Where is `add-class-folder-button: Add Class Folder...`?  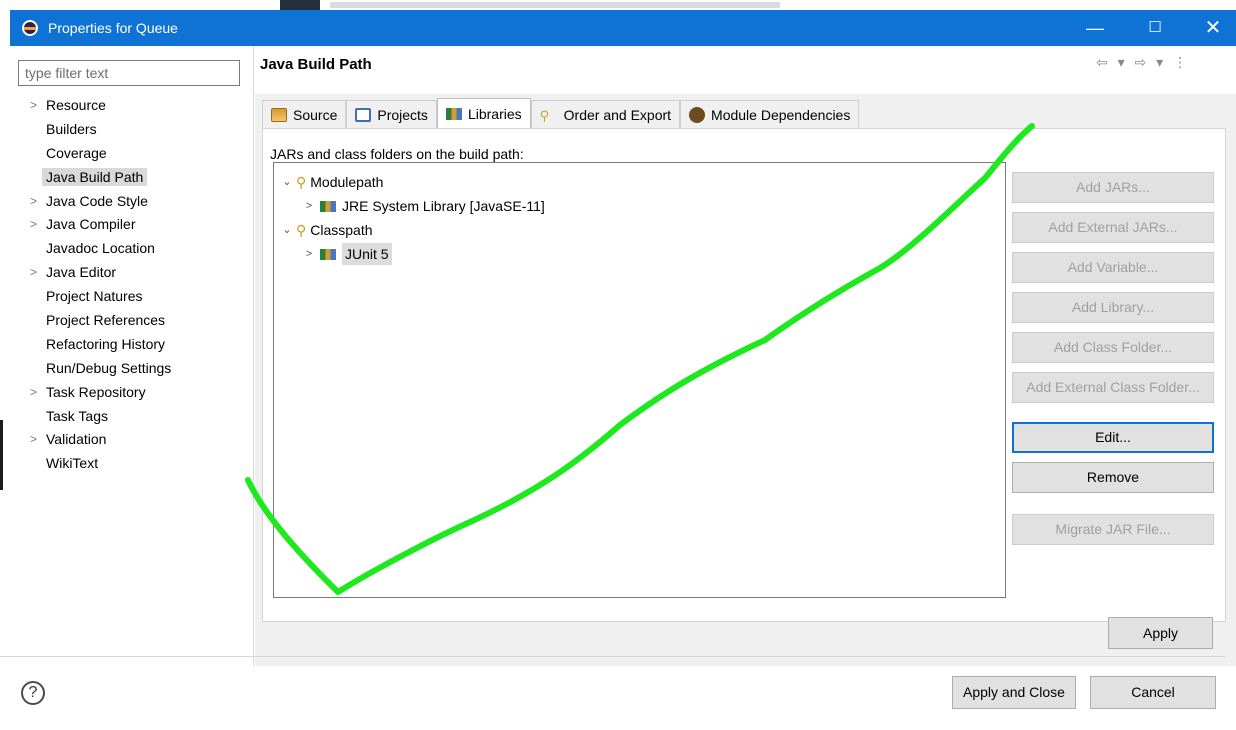
add-class-folder-button: Add Class Folder... is located at coordinates (1113, 347).